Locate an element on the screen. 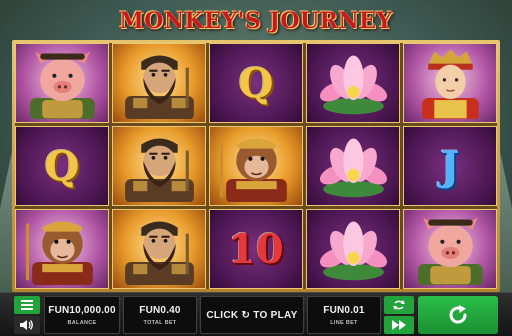  click-to-play-label: CLICK ↻ TO PLAY is located at coordinates (252, 315).